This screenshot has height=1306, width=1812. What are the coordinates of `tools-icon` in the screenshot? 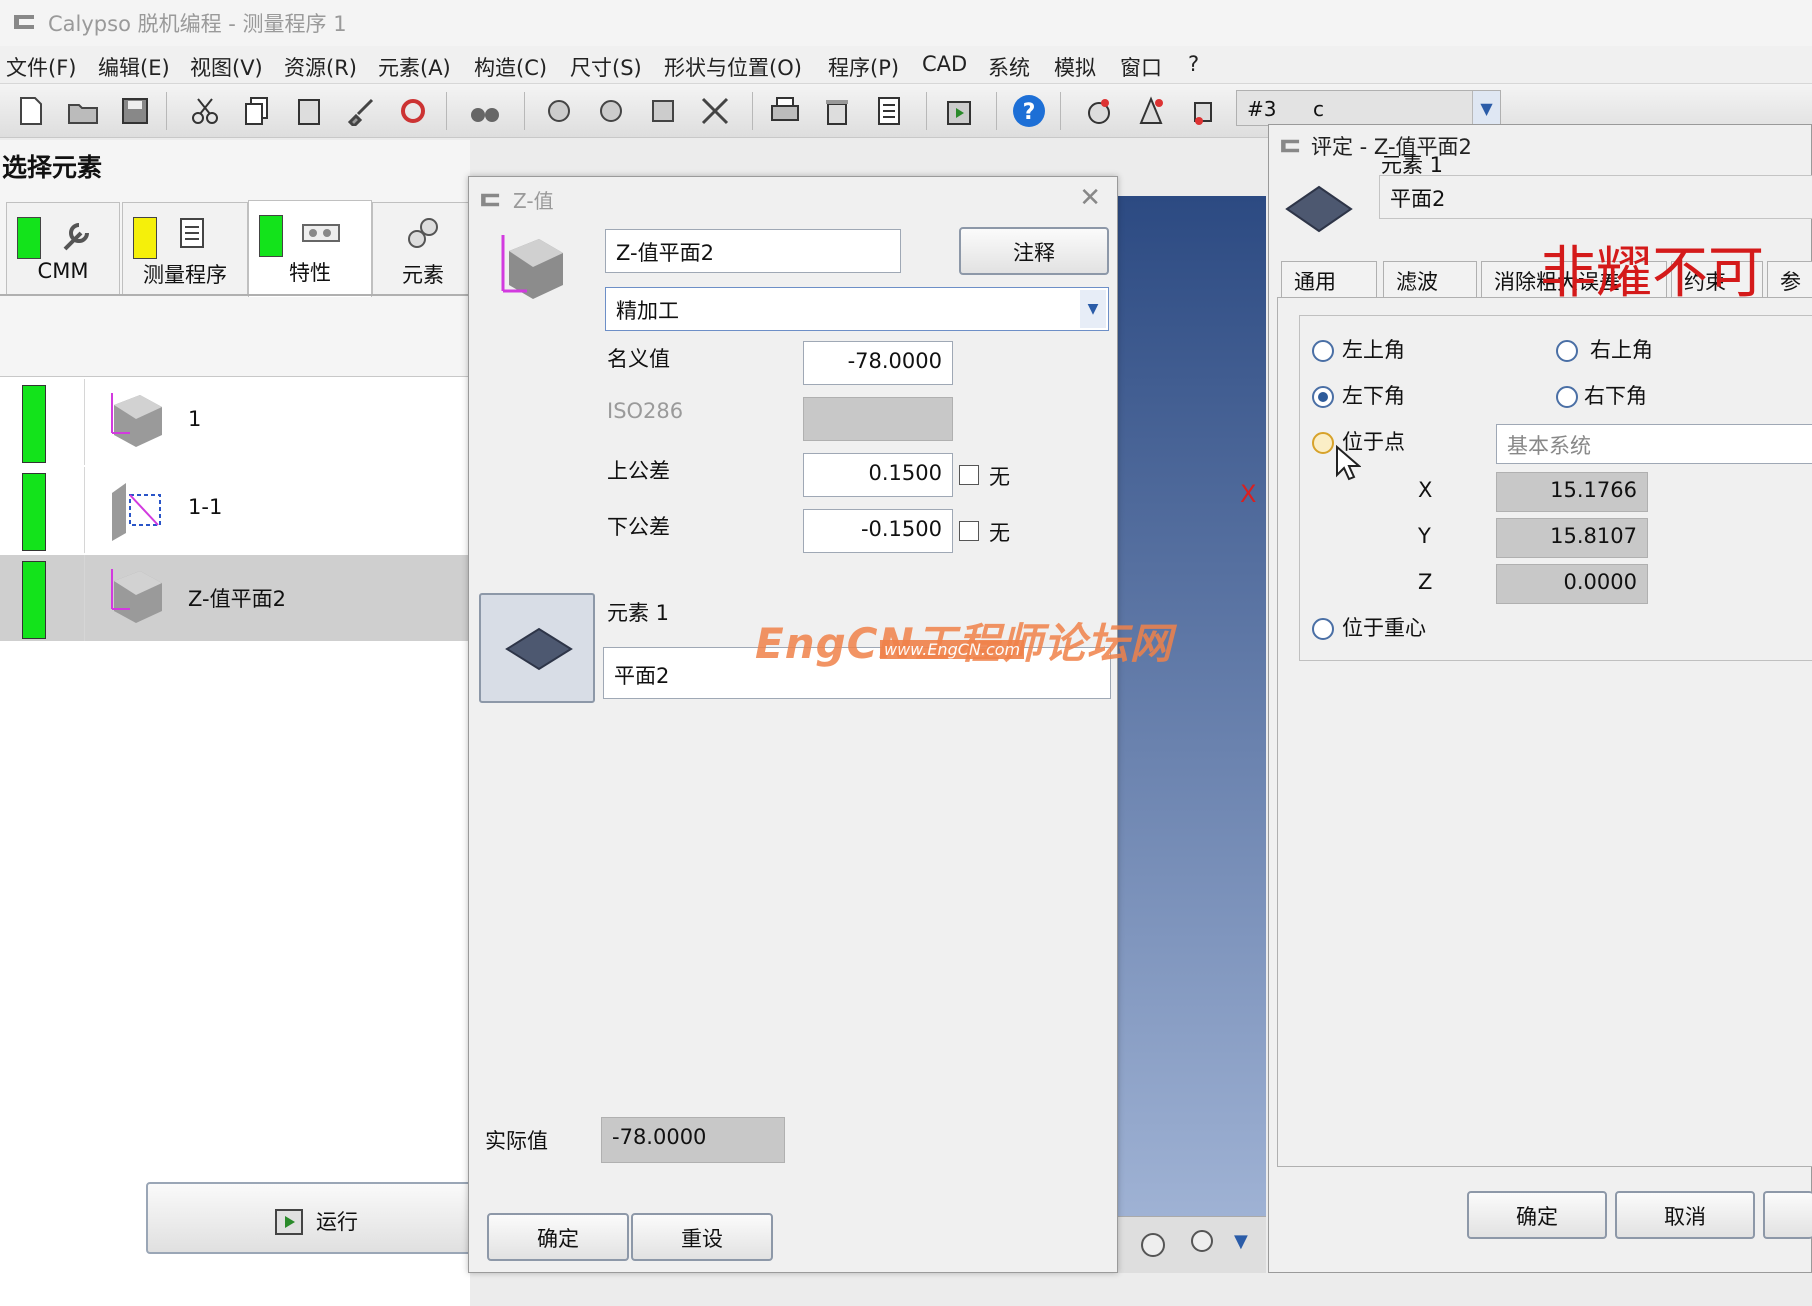 It's located at (715, 111).